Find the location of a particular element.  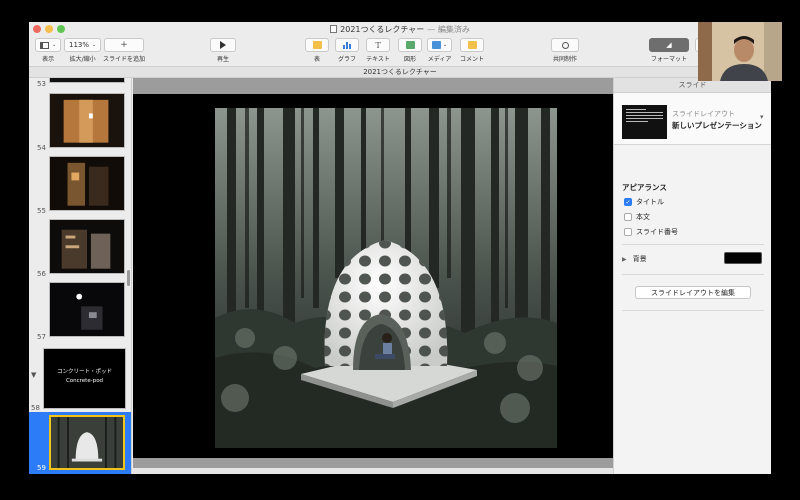

zoom-select: 113% ⌄ is located at coordinates (83, 45).